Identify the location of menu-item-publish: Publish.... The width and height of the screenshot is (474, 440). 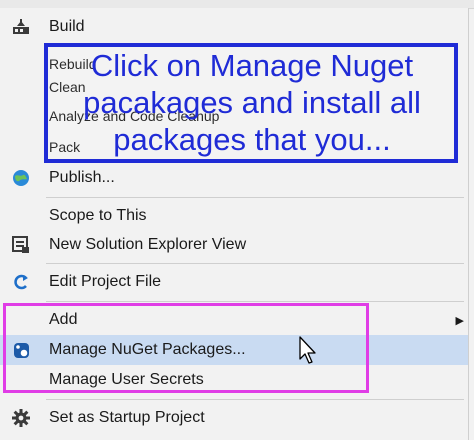
(234, 178).